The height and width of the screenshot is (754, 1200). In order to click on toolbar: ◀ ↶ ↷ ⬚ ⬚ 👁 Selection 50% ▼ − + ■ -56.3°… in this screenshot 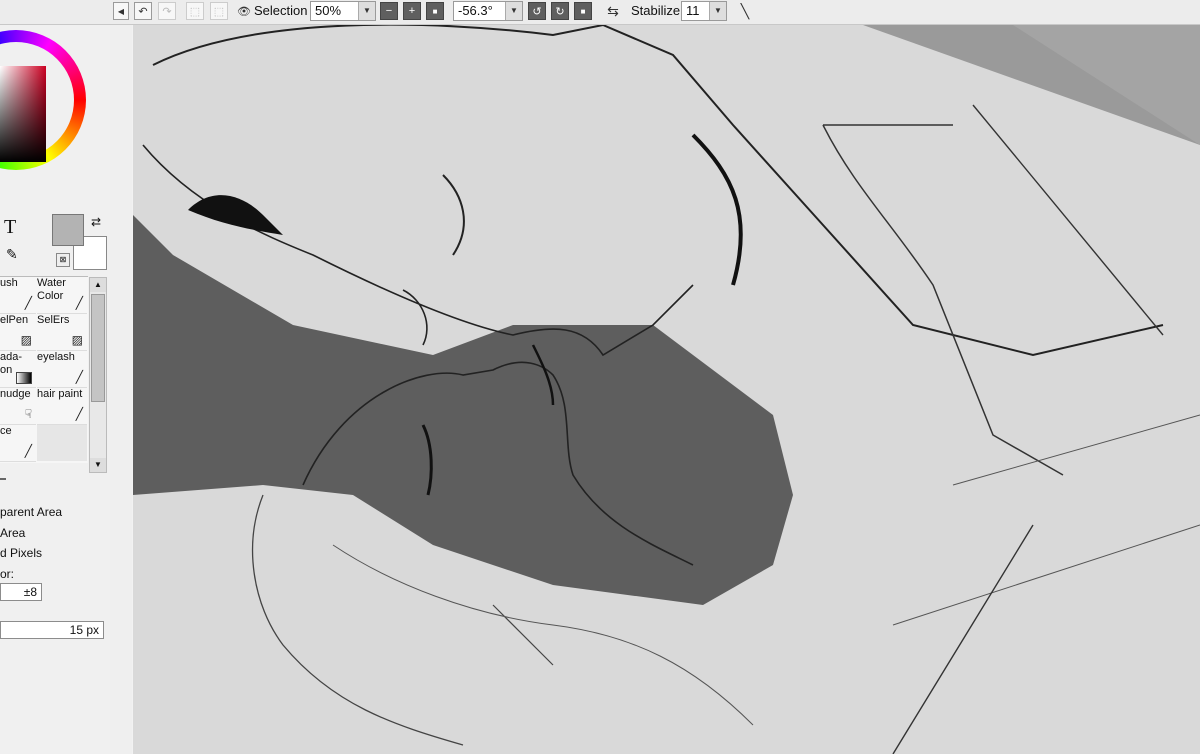, I will do `click(600, 12)`.